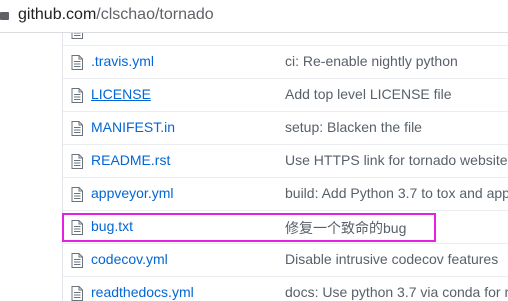 The image size is (508, 301). Describe the element at coordinates (396, 292) in the screenshot. I see `commit-message-link: docs: Use python 3.7 via conda for re` at that location.